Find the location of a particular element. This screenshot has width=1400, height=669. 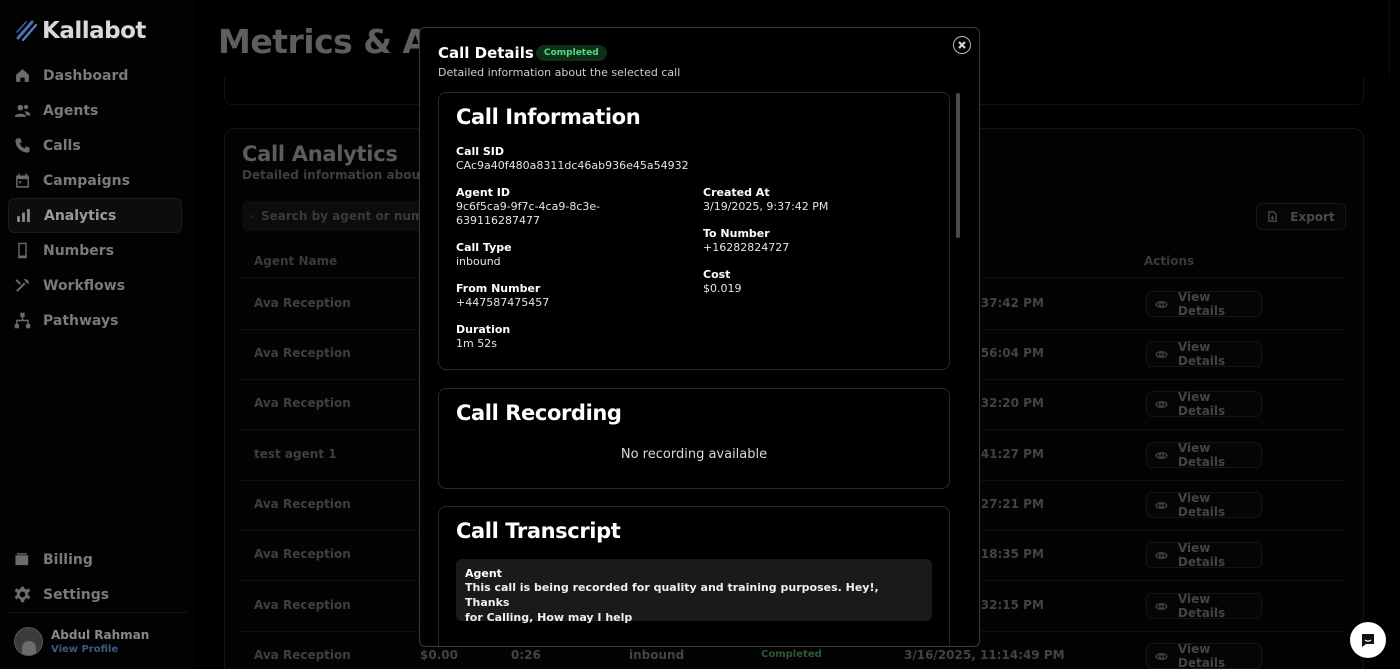

sidebar-item-pathways: Pathways is located at coordinates (95, 320).